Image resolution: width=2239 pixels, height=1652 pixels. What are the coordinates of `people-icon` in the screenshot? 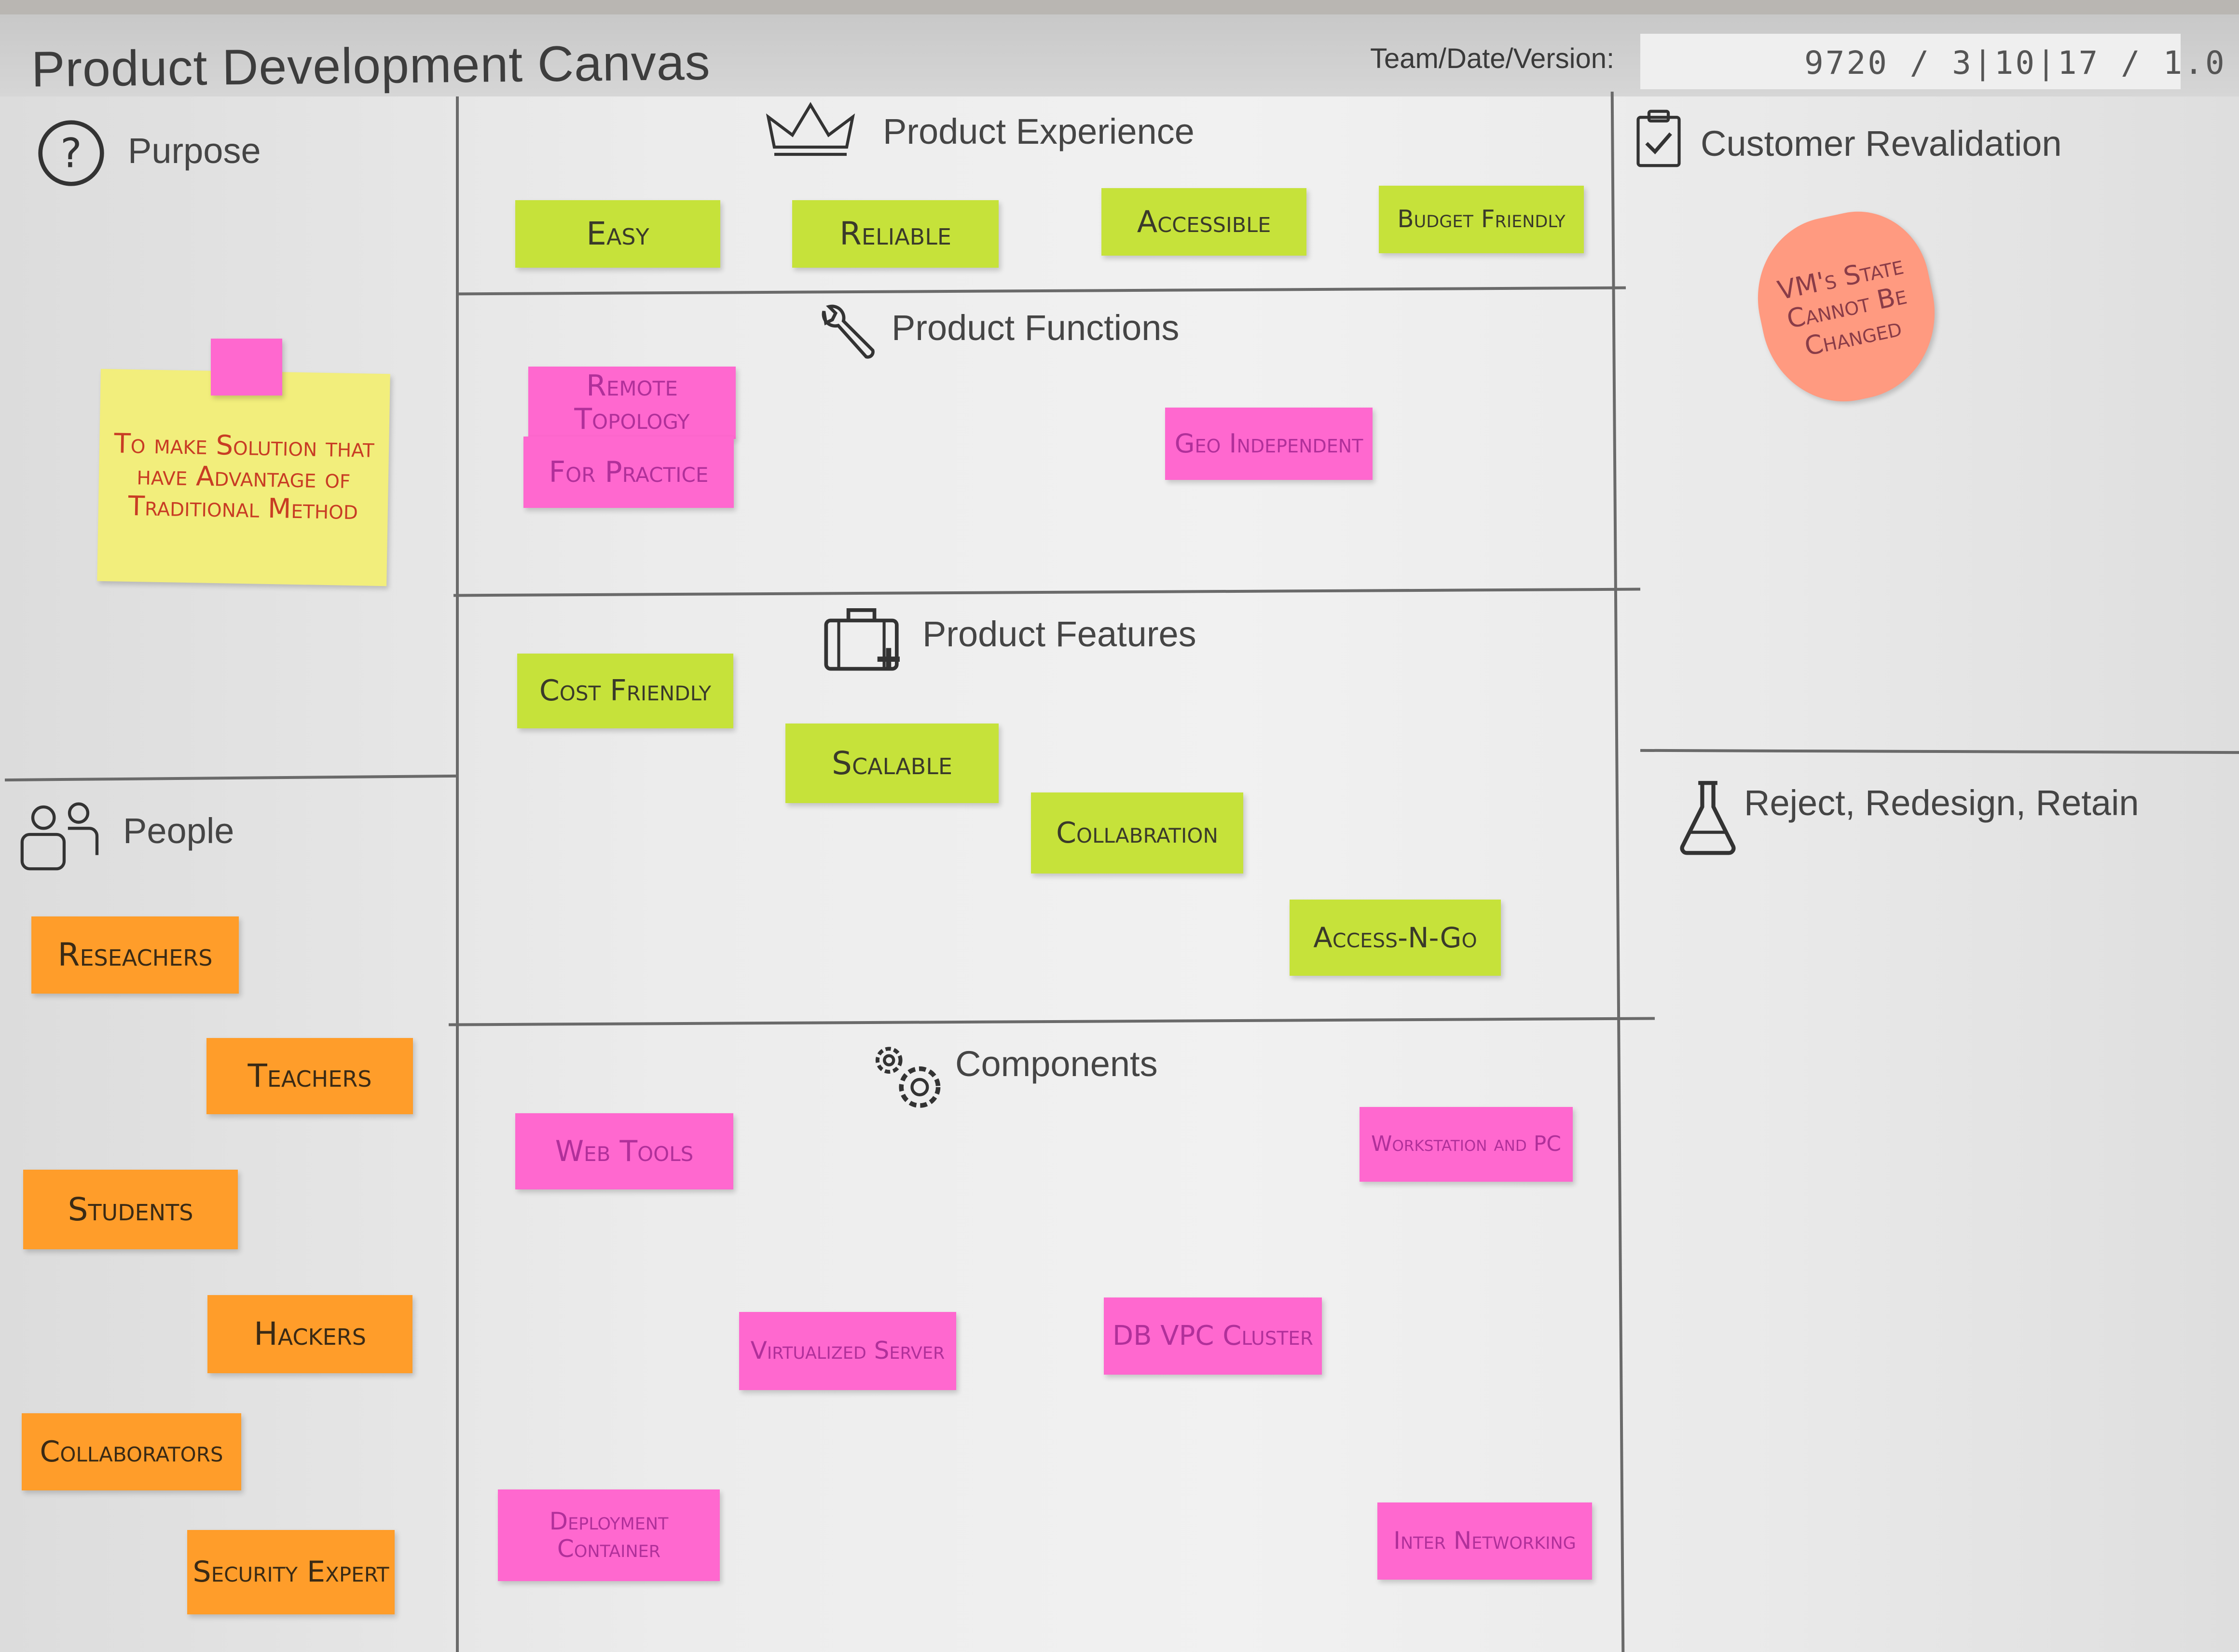 It's located at (60, 835).